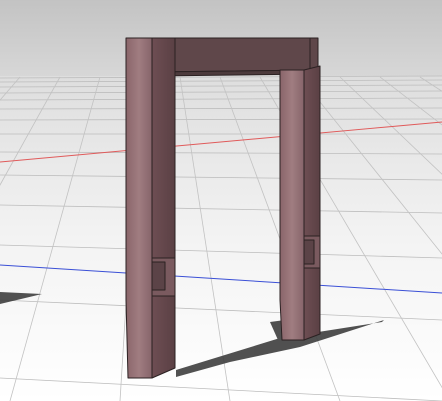 The width and height of the screenshot is (442, 401). Describe the element at coordinates (300, 203) in the screenshot. I see `right-post` at that location.